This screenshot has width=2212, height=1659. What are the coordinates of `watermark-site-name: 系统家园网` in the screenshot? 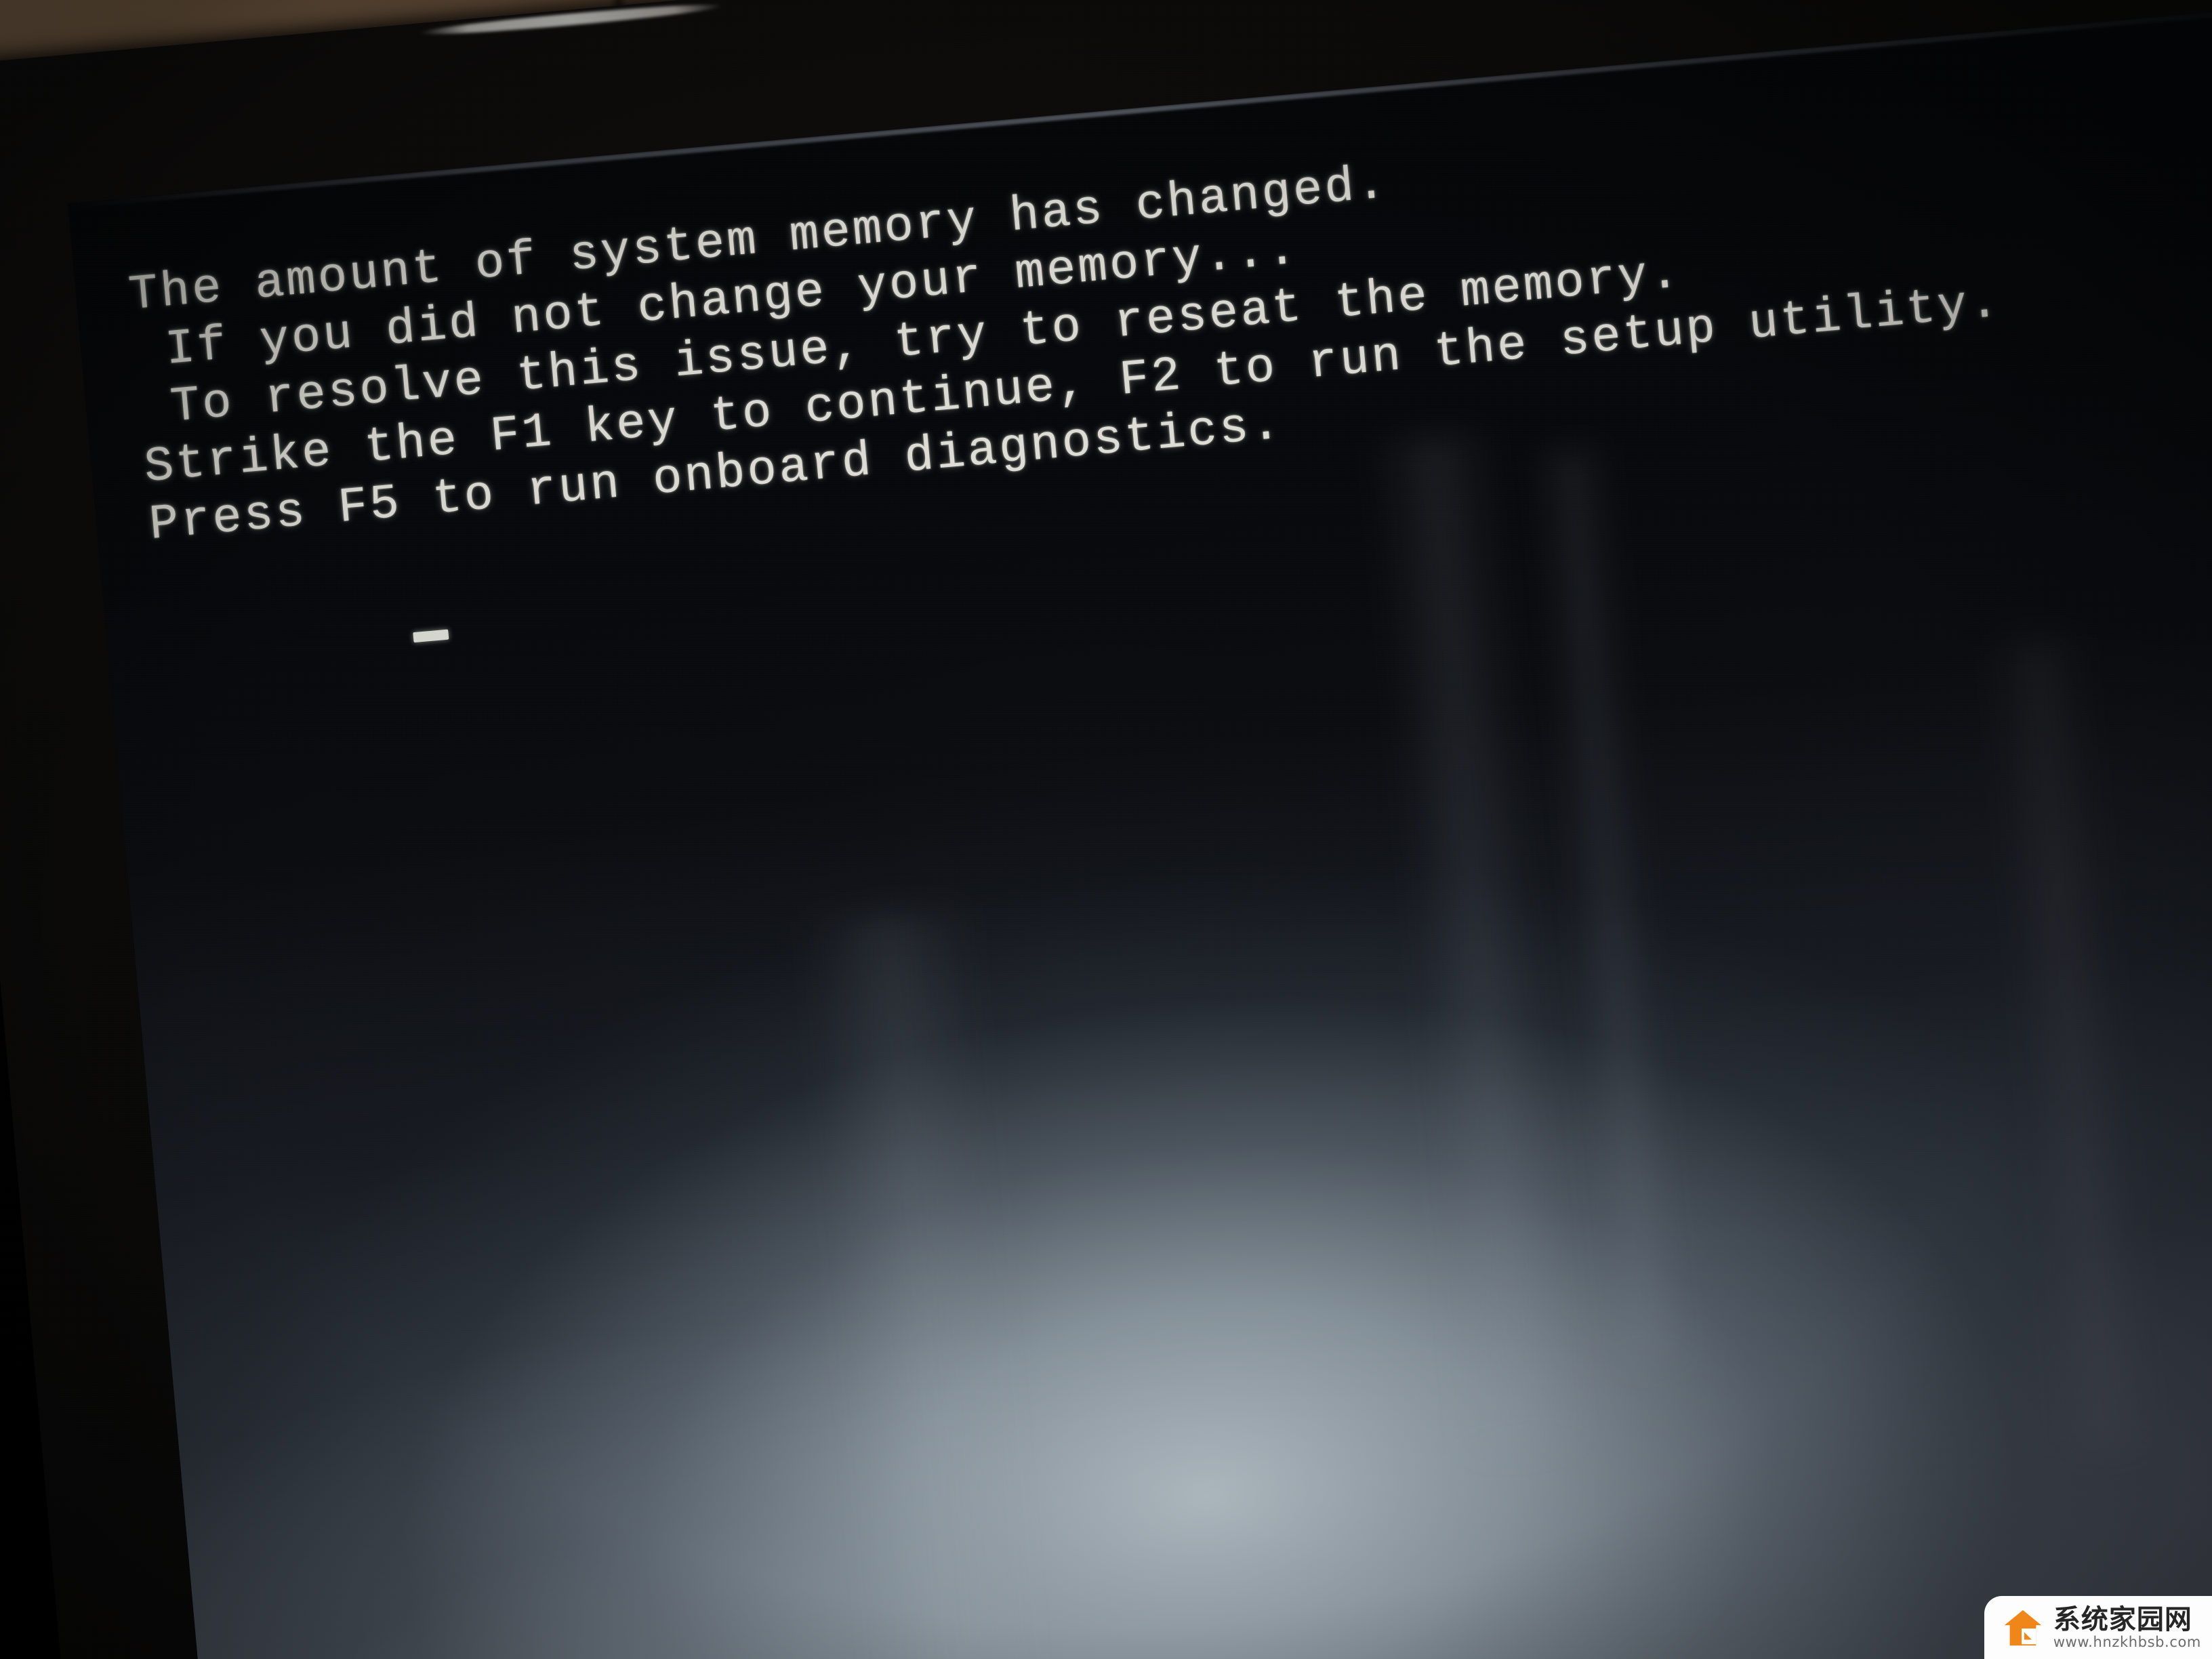 It's located at (2122, 1619).